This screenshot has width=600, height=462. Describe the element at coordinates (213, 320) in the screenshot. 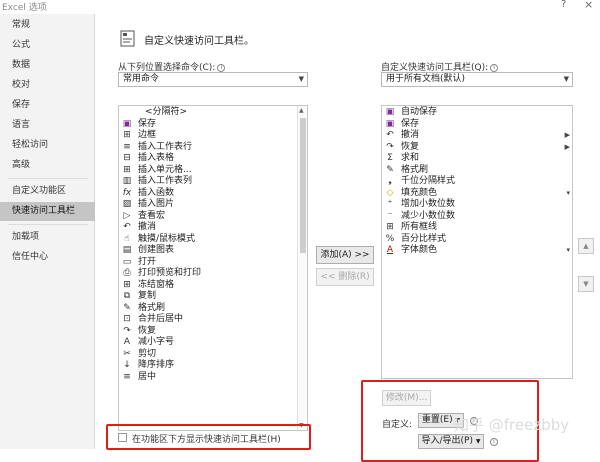

I see `list-item: ⊡ 合并后居中` at that location.